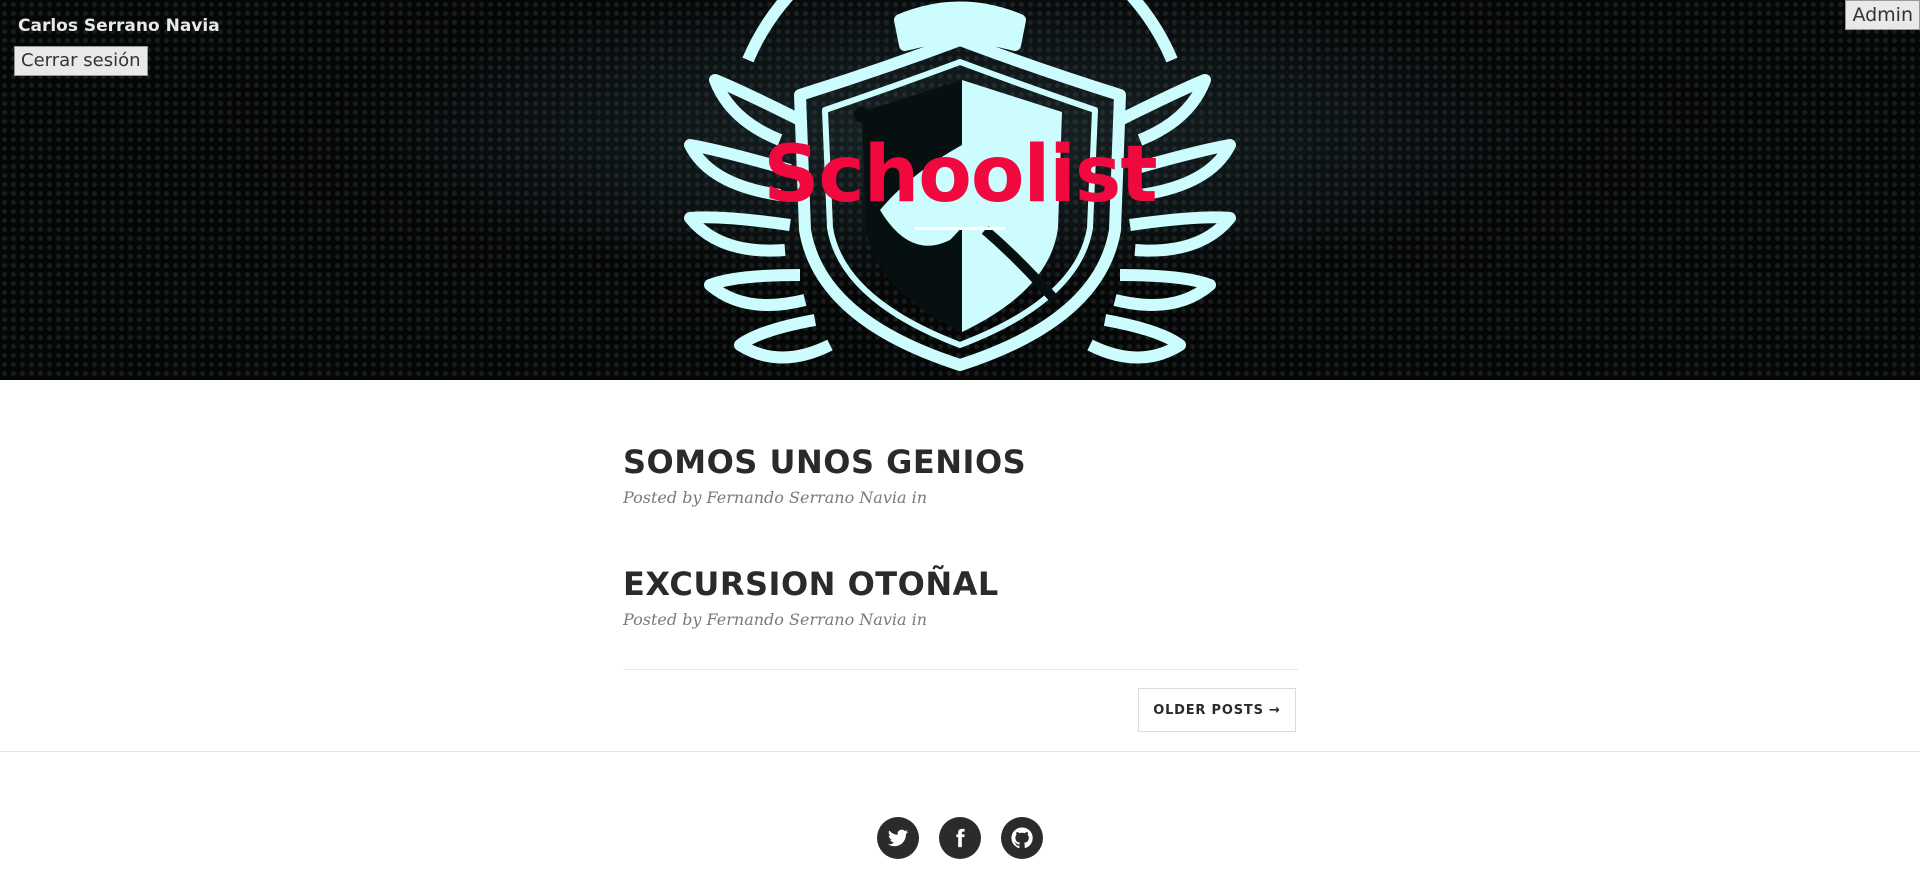 The width and height of the screenshot is (1920, 889). What do you see at coordinates (960, 462) in the screenshot?
I see `post-title: SOMOS UNOS GENIOS` at bounding box center [960, 462].